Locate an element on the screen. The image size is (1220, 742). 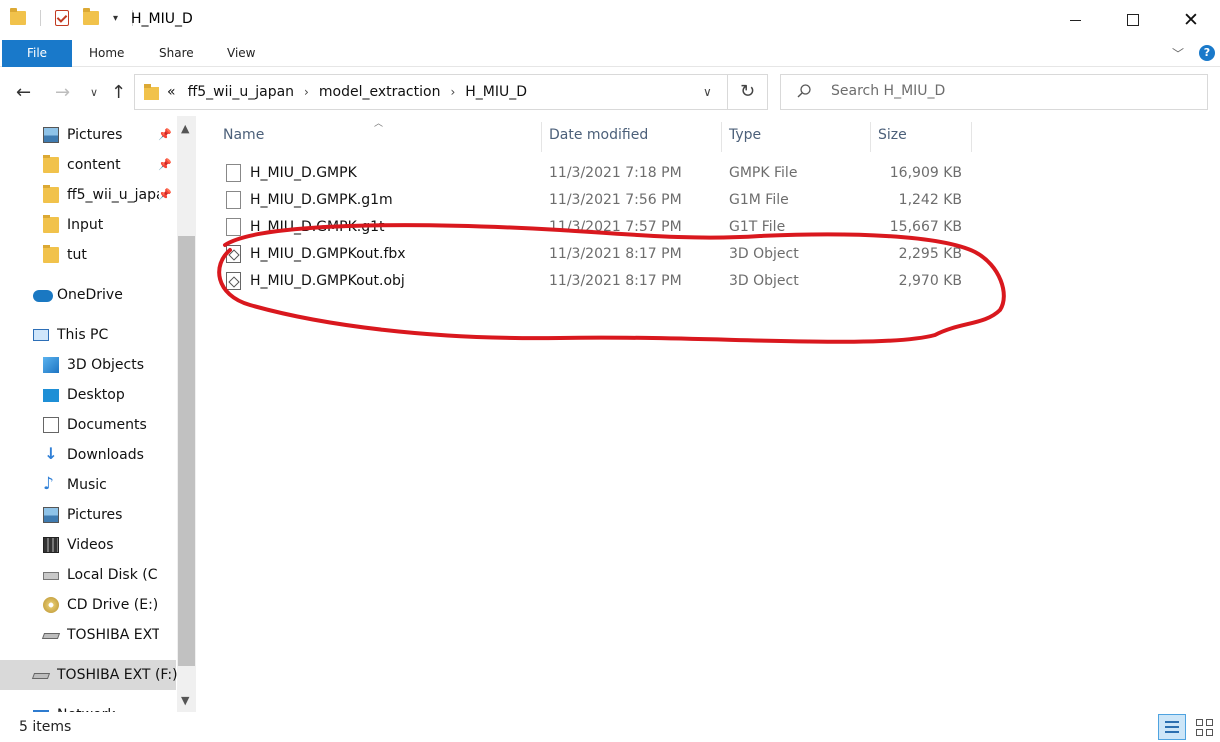
sidebar-scrollbar: ▲ ▼ is located at coordinates (186, 416).